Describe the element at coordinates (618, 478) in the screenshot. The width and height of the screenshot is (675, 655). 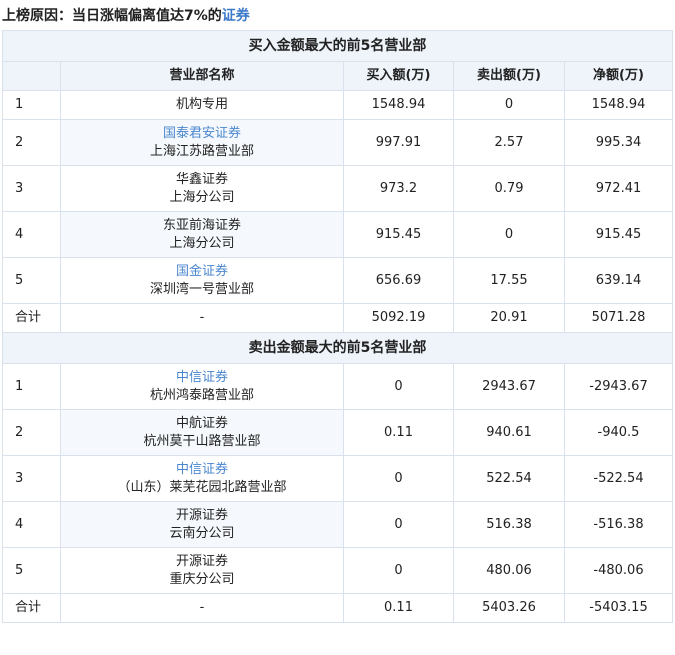
I see `net-amount-cell: -522.54` at that location.